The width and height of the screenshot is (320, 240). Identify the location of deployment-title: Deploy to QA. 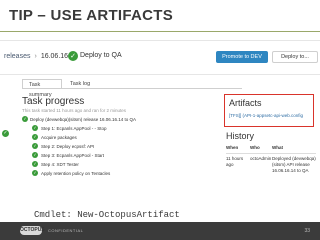
(101, 55).